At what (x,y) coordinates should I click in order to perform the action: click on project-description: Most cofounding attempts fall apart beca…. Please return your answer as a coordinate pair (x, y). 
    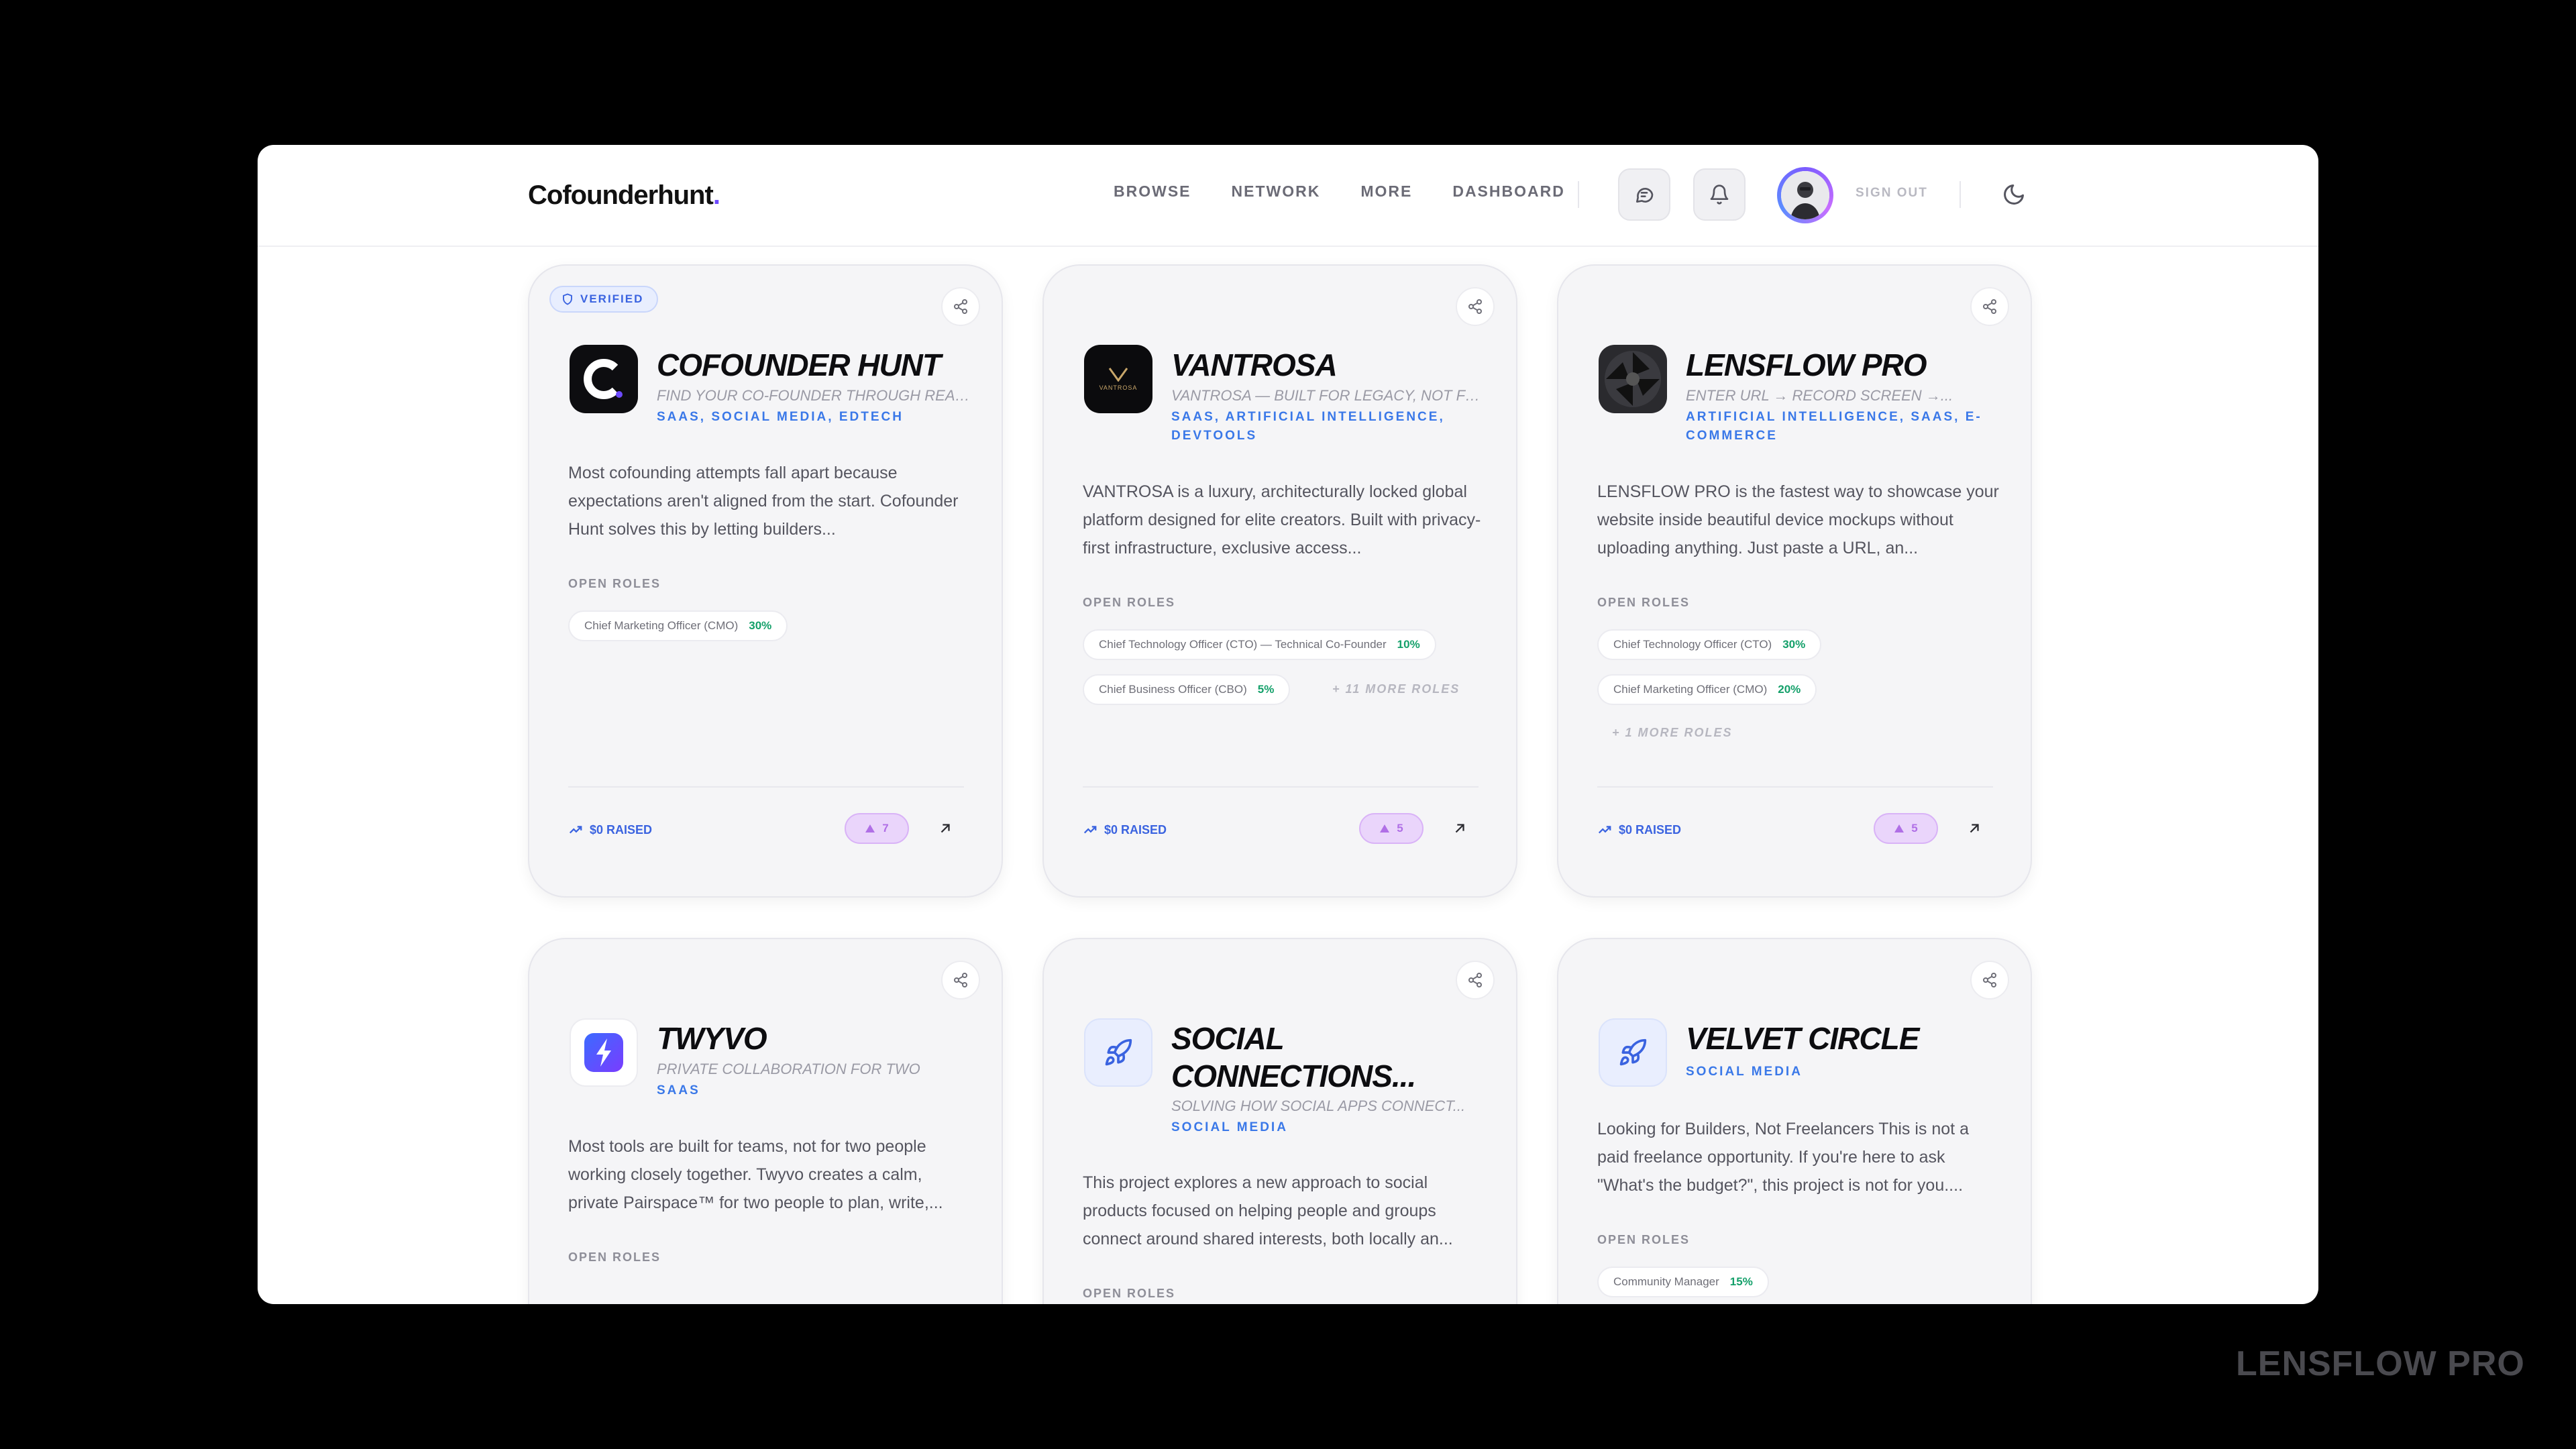
    Looking at the image, I should click on (763, 501).